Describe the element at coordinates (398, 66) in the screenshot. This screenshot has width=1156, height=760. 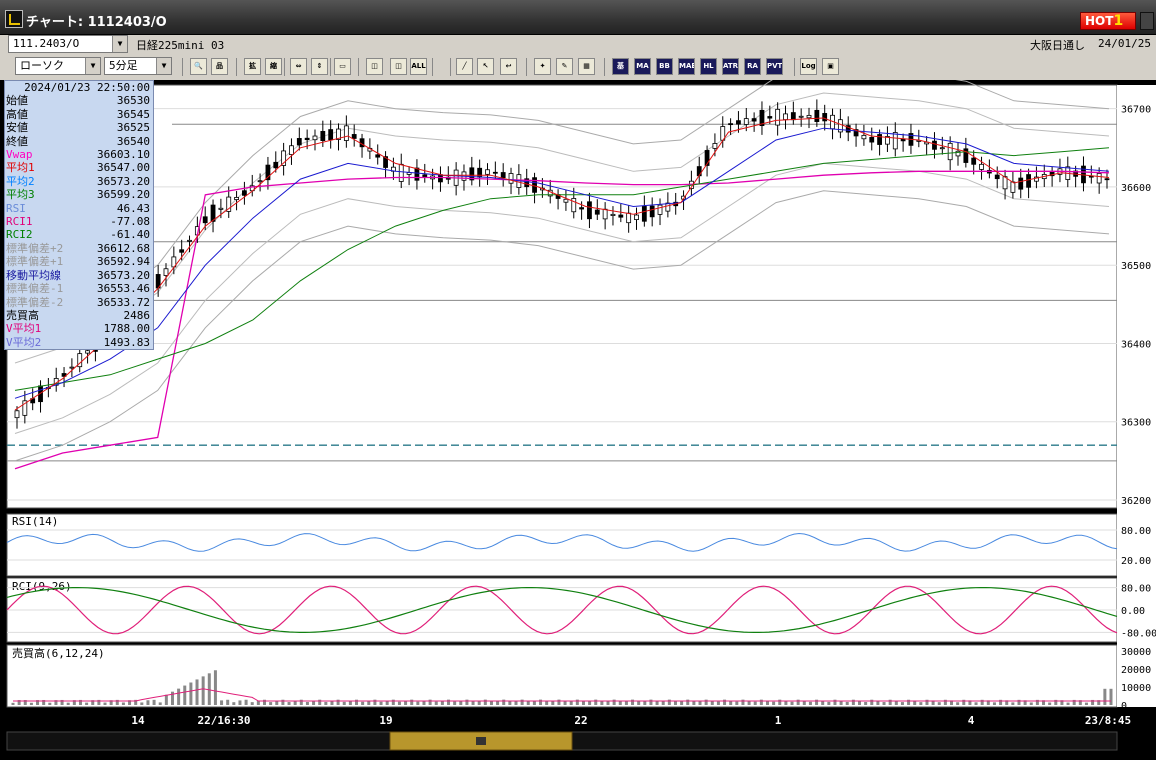
I see `toolbar-tool-9-icon: ◫` at that location.